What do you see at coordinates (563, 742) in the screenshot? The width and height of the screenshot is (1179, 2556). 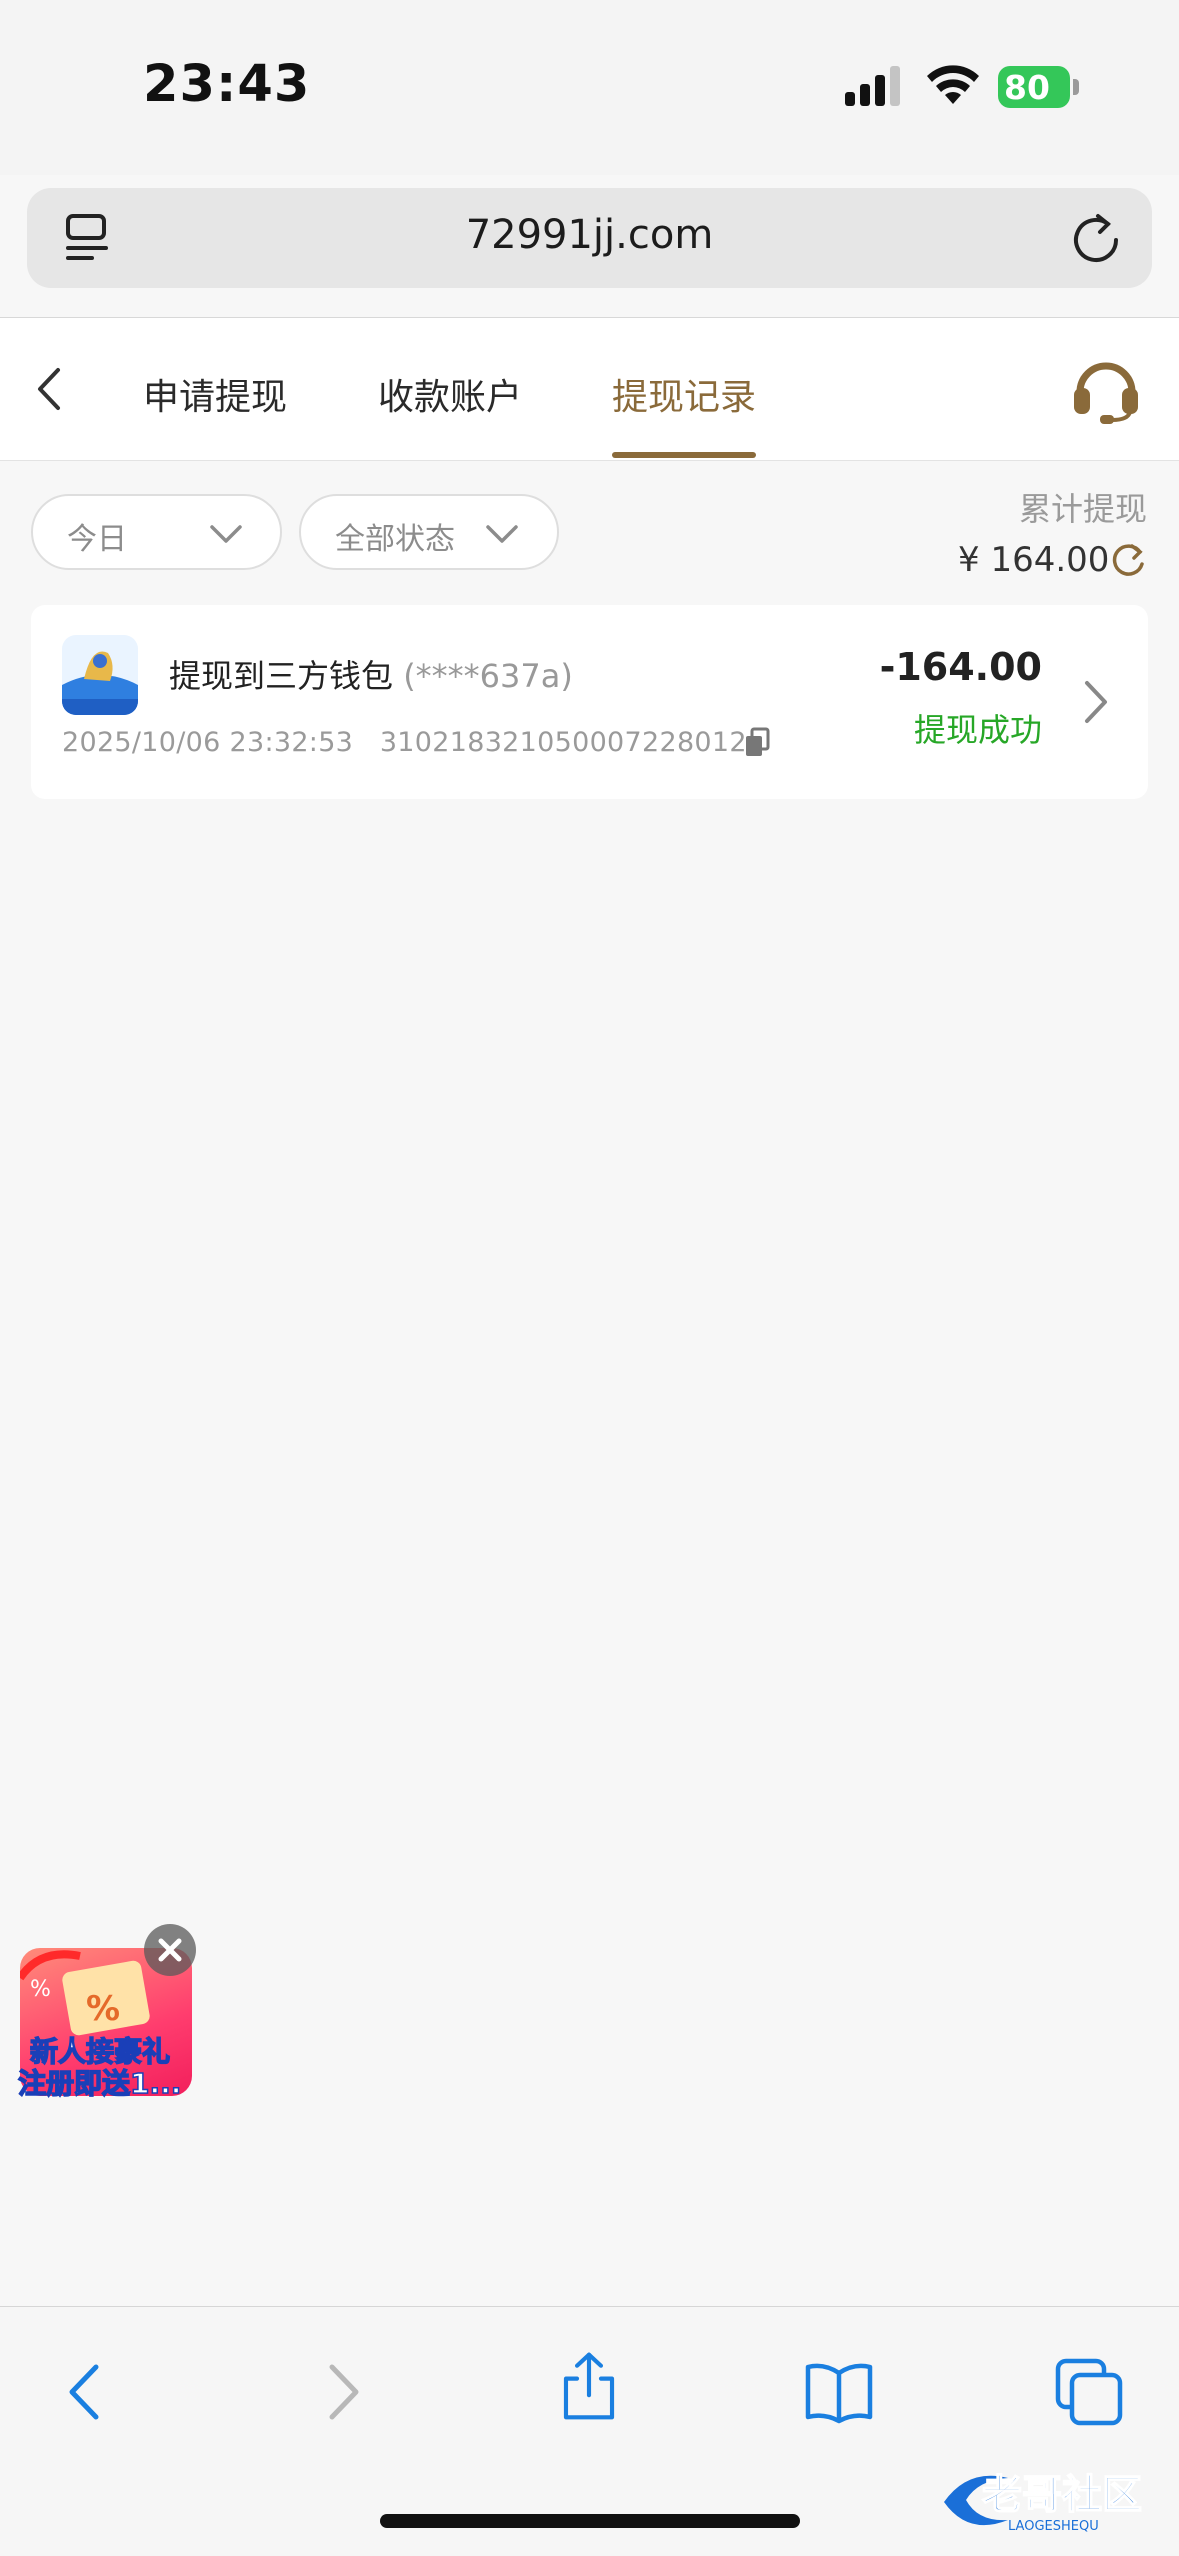 I see `record-order-id: 310218321050007228012` at bounding box center [563, 742].